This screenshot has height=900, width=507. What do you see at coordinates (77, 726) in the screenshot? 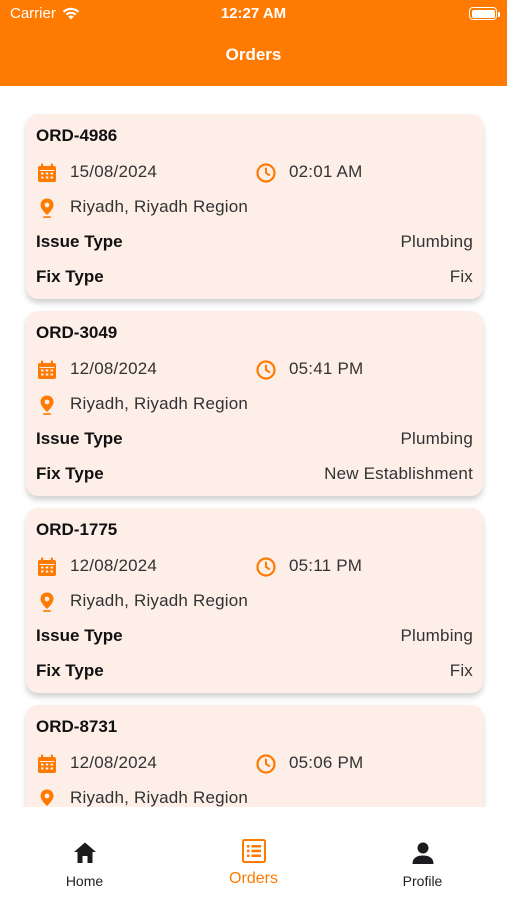
I see `order-id: ORD-8731` at bounding box center [77, 726].